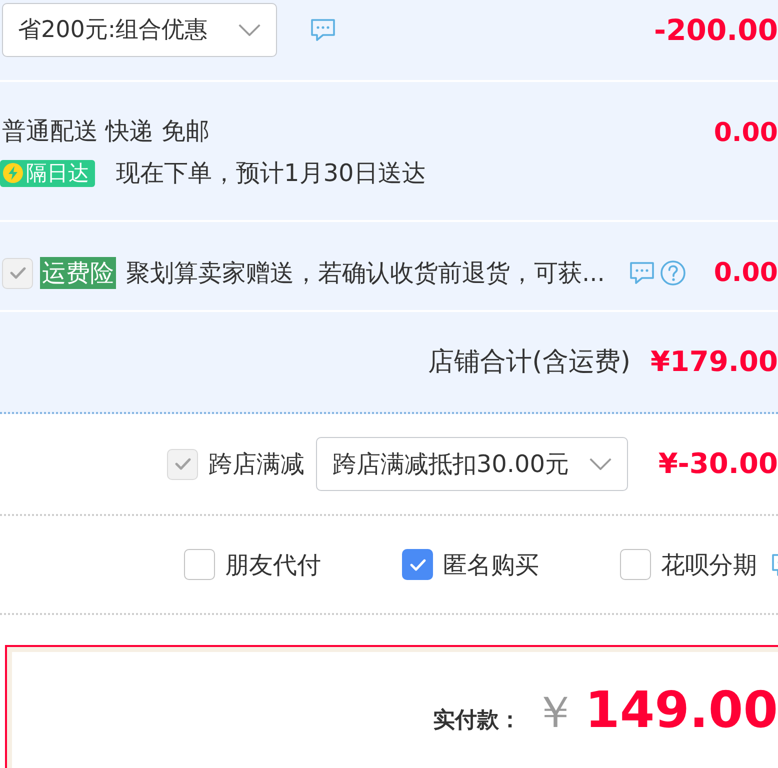 The image size is (778, 768). Describe the element at coordinates (714, 362) in the screenshot. I see `shop-total-amount: ¥179.00` at that location.